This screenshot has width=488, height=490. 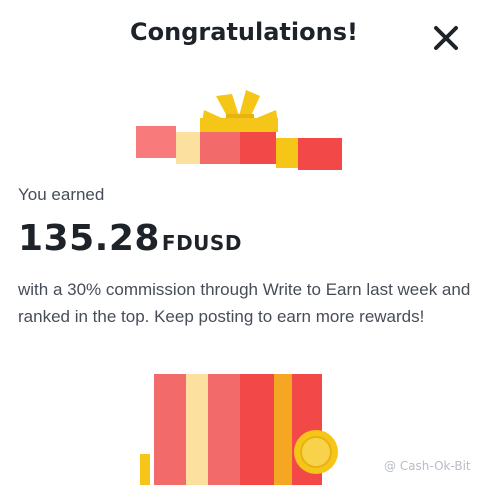 I want to click on currency-unit: FDUSD, so click(x=201, y=243).